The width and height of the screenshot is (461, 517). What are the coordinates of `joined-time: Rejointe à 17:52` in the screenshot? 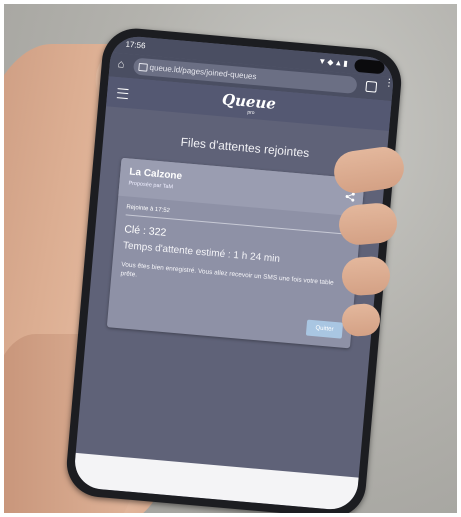 It's located at (148, 209).